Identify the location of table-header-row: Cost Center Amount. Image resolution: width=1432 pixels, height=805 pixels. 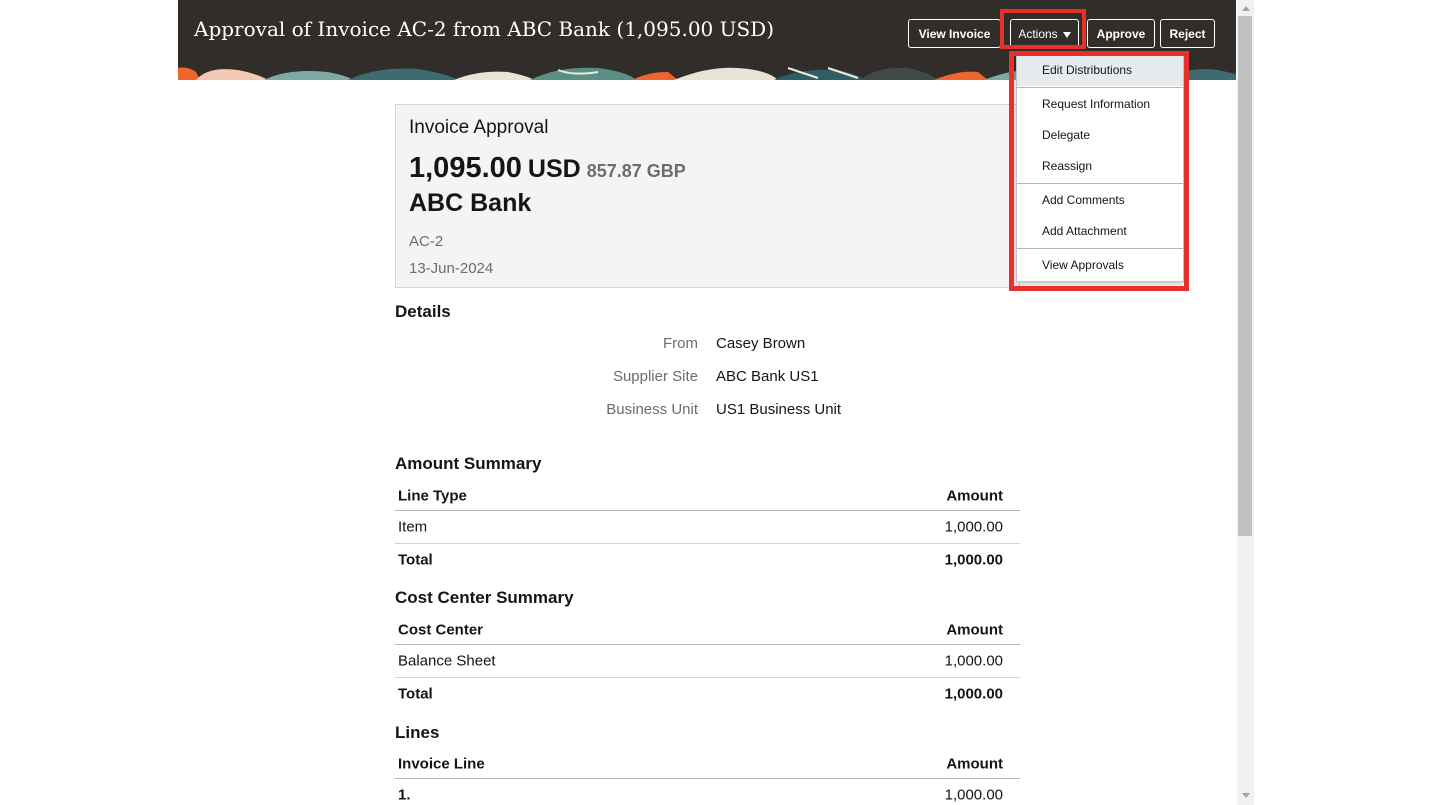
(707, 630).